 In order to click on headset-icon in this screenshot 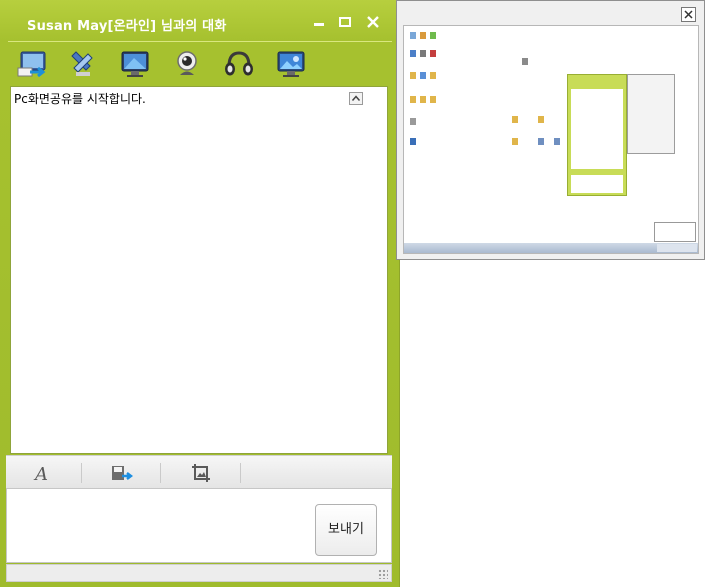, I will do `click(239, 63)`.